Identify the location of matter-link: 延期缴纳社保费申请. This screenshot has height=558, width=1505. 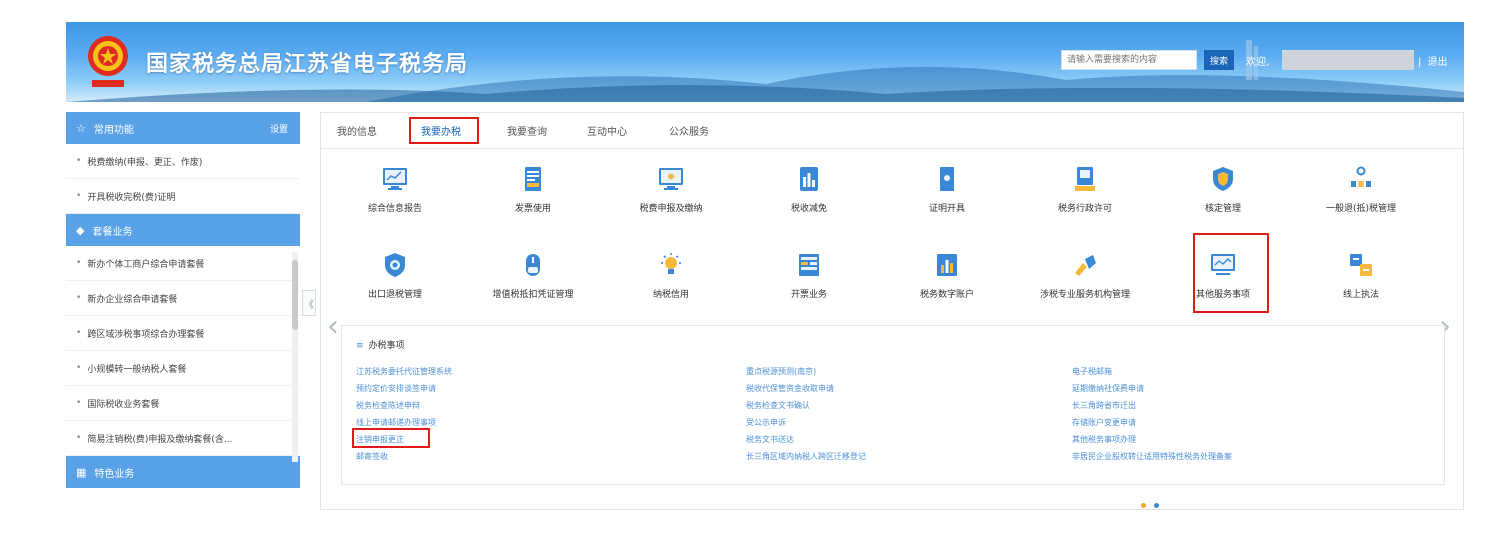
(1108, 388).